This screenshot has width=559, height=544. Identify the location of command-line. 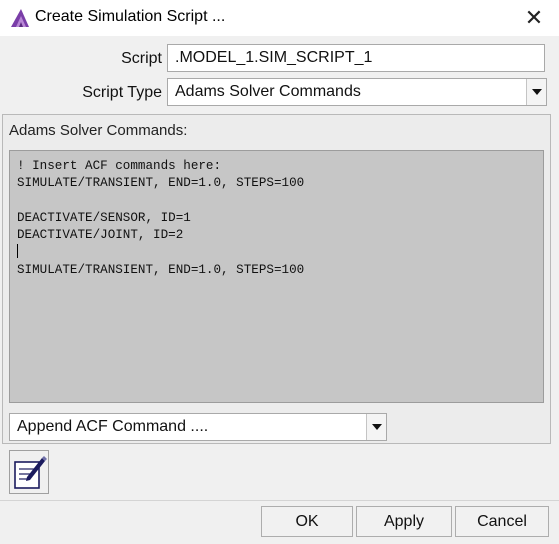
(280, 201).